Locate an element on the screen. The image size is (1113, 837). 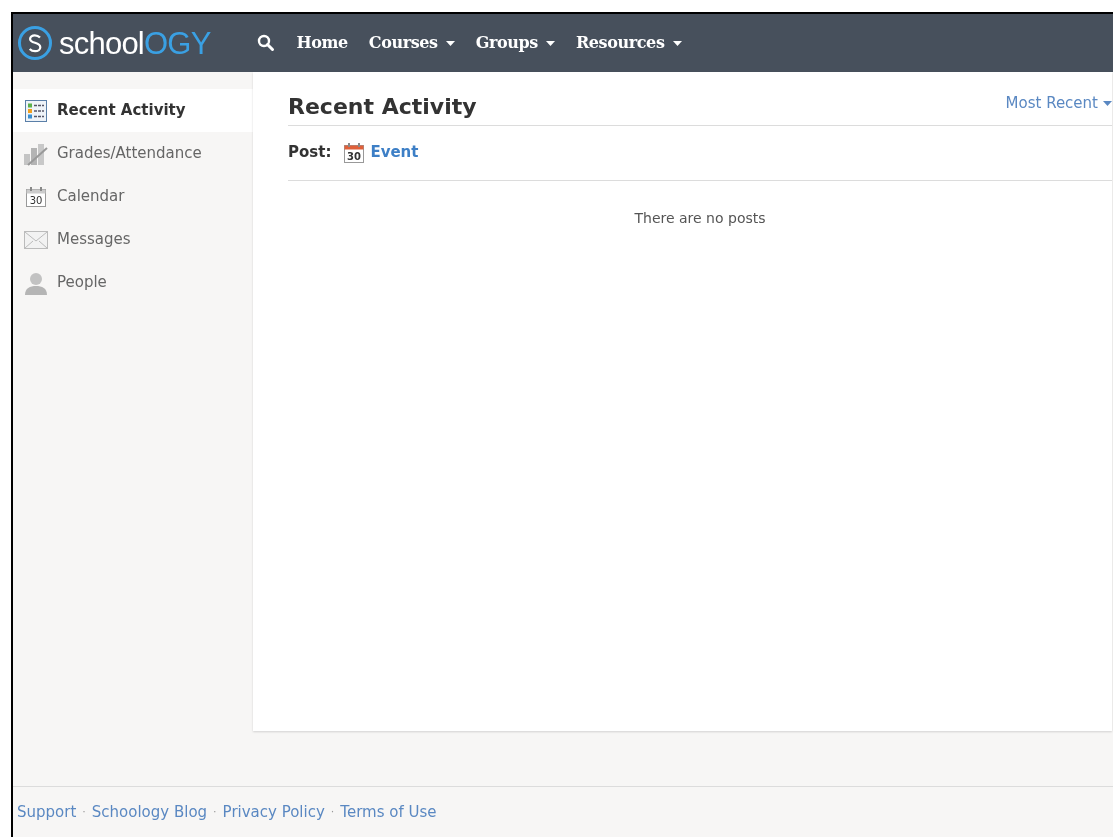
sidebar-item: Recent Activity is located at coordinates (133, 110).